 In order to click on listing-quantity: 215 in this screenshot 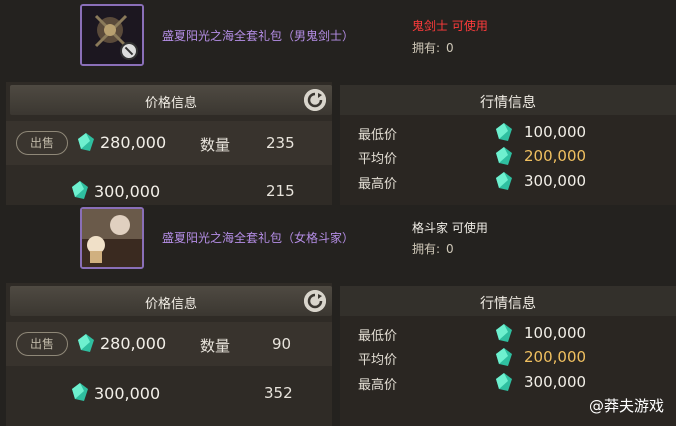, I will do `click(280, 191)`.